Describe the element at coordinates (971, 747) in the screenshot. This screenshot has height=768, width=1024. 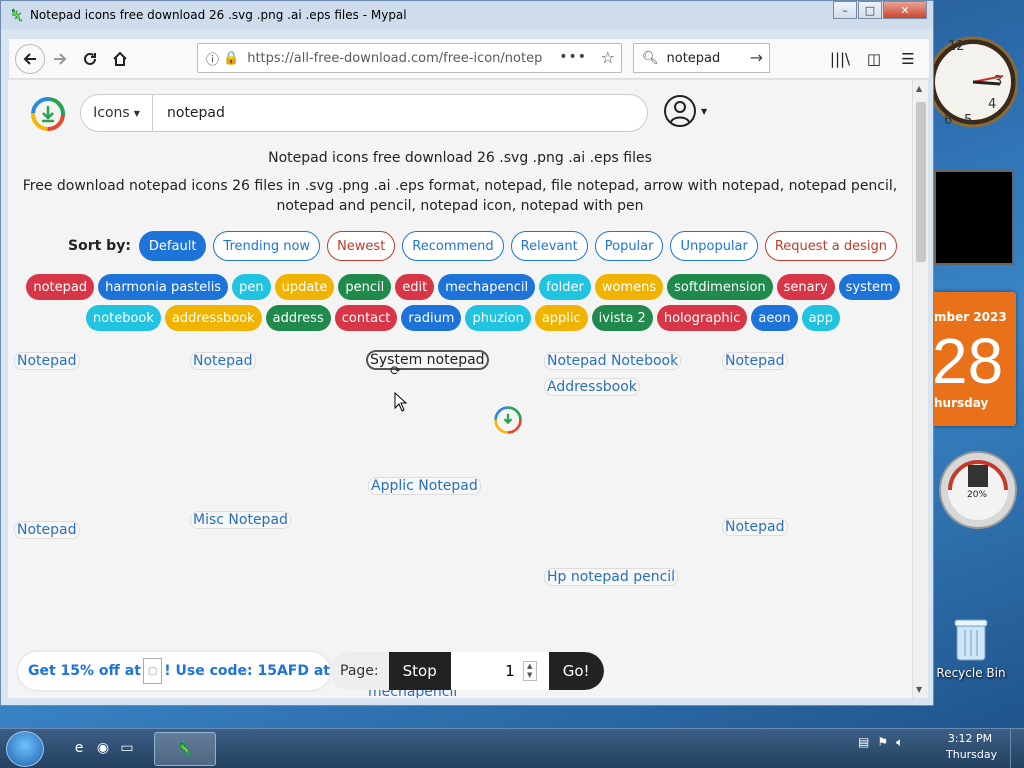
I see `clock-display: 3:12 PM Thursday` at that location.